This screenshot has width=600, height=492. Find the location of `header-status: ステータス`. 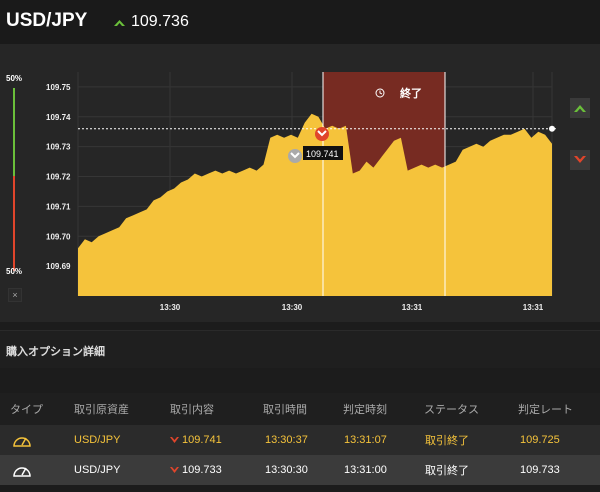

header-status: ステータス is located at coordinates (451, 410).